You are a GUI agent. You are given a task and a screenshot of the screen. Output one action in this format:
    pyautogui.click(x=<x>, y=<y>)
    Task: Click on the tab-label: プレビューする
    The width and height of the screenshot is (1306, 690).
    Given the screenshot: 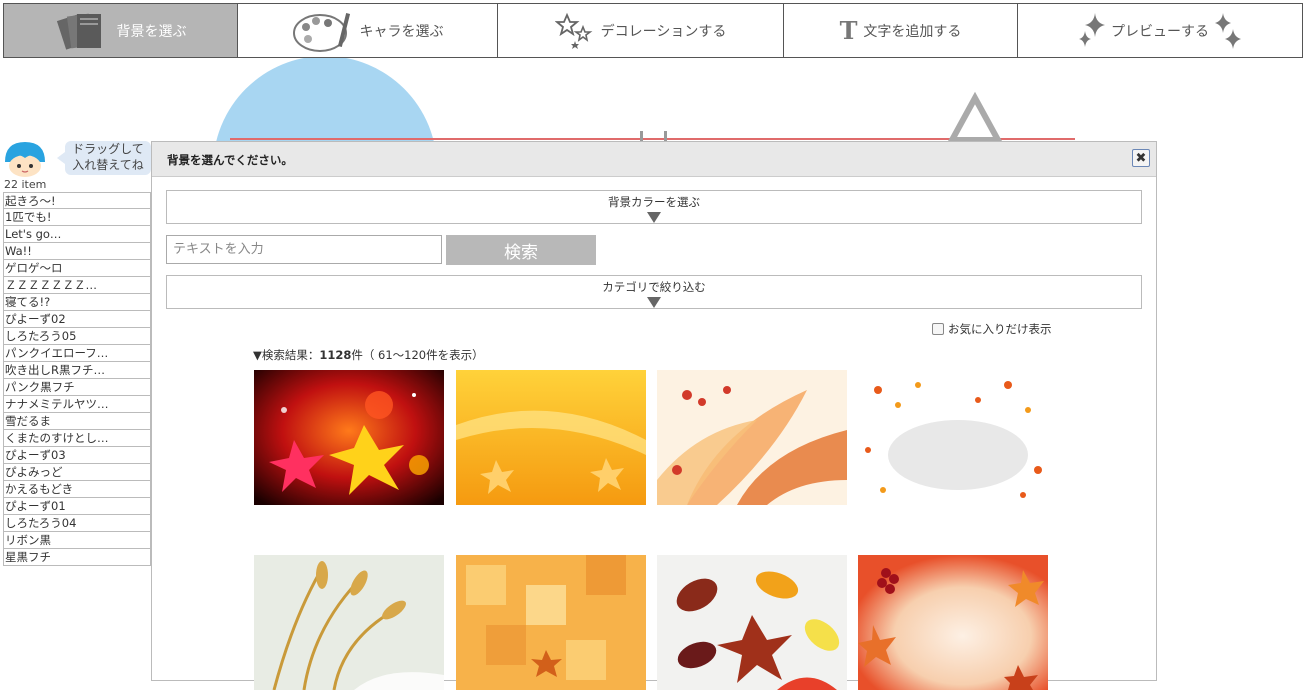 What is the action you would take?
    pyautogui.click(x=1160, y=31)
    